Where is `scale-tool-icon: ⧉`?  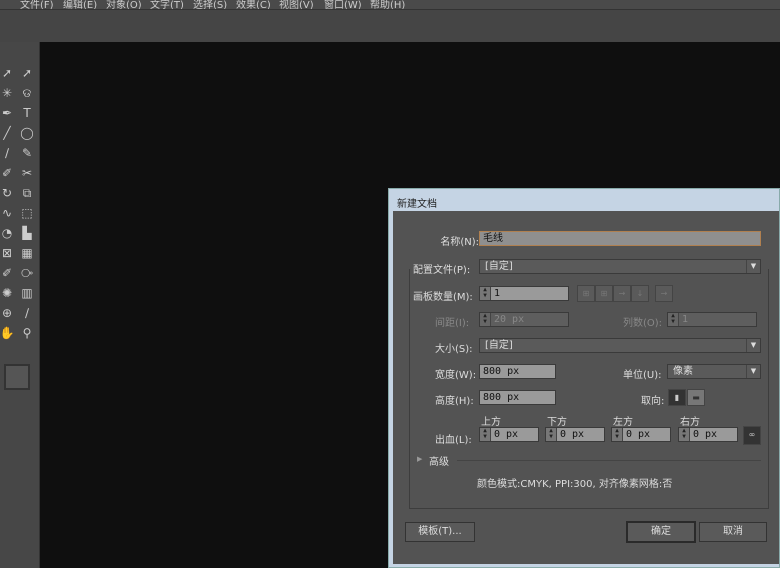 scale-tool-icon: ⧉ is located at coordinates (27, 193).